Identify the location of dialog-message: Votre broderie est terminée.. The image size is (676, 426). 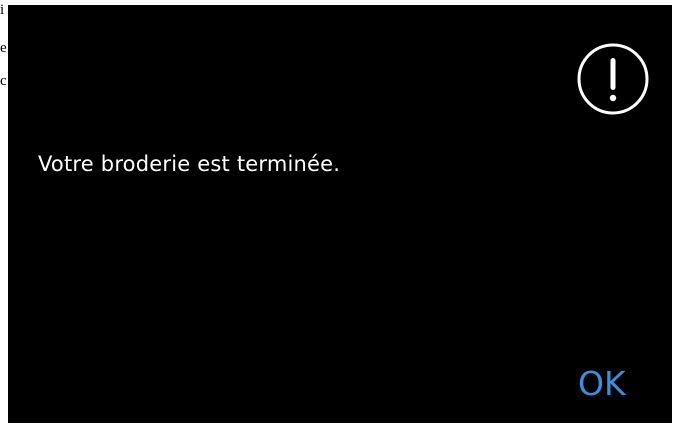
(189, 164).